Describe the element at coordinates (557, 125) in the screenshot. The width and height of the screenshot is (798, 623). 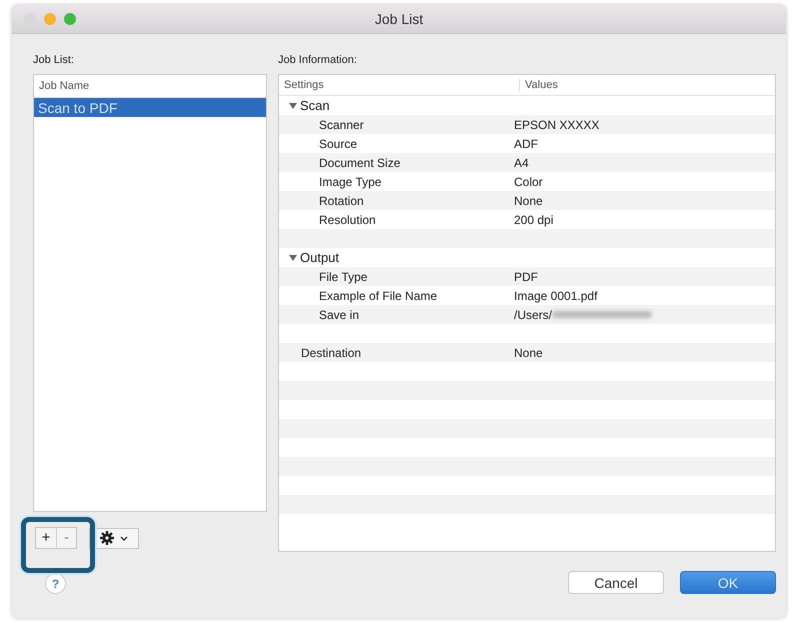
I see `setting-value: EPSON XXXXX` at that location.